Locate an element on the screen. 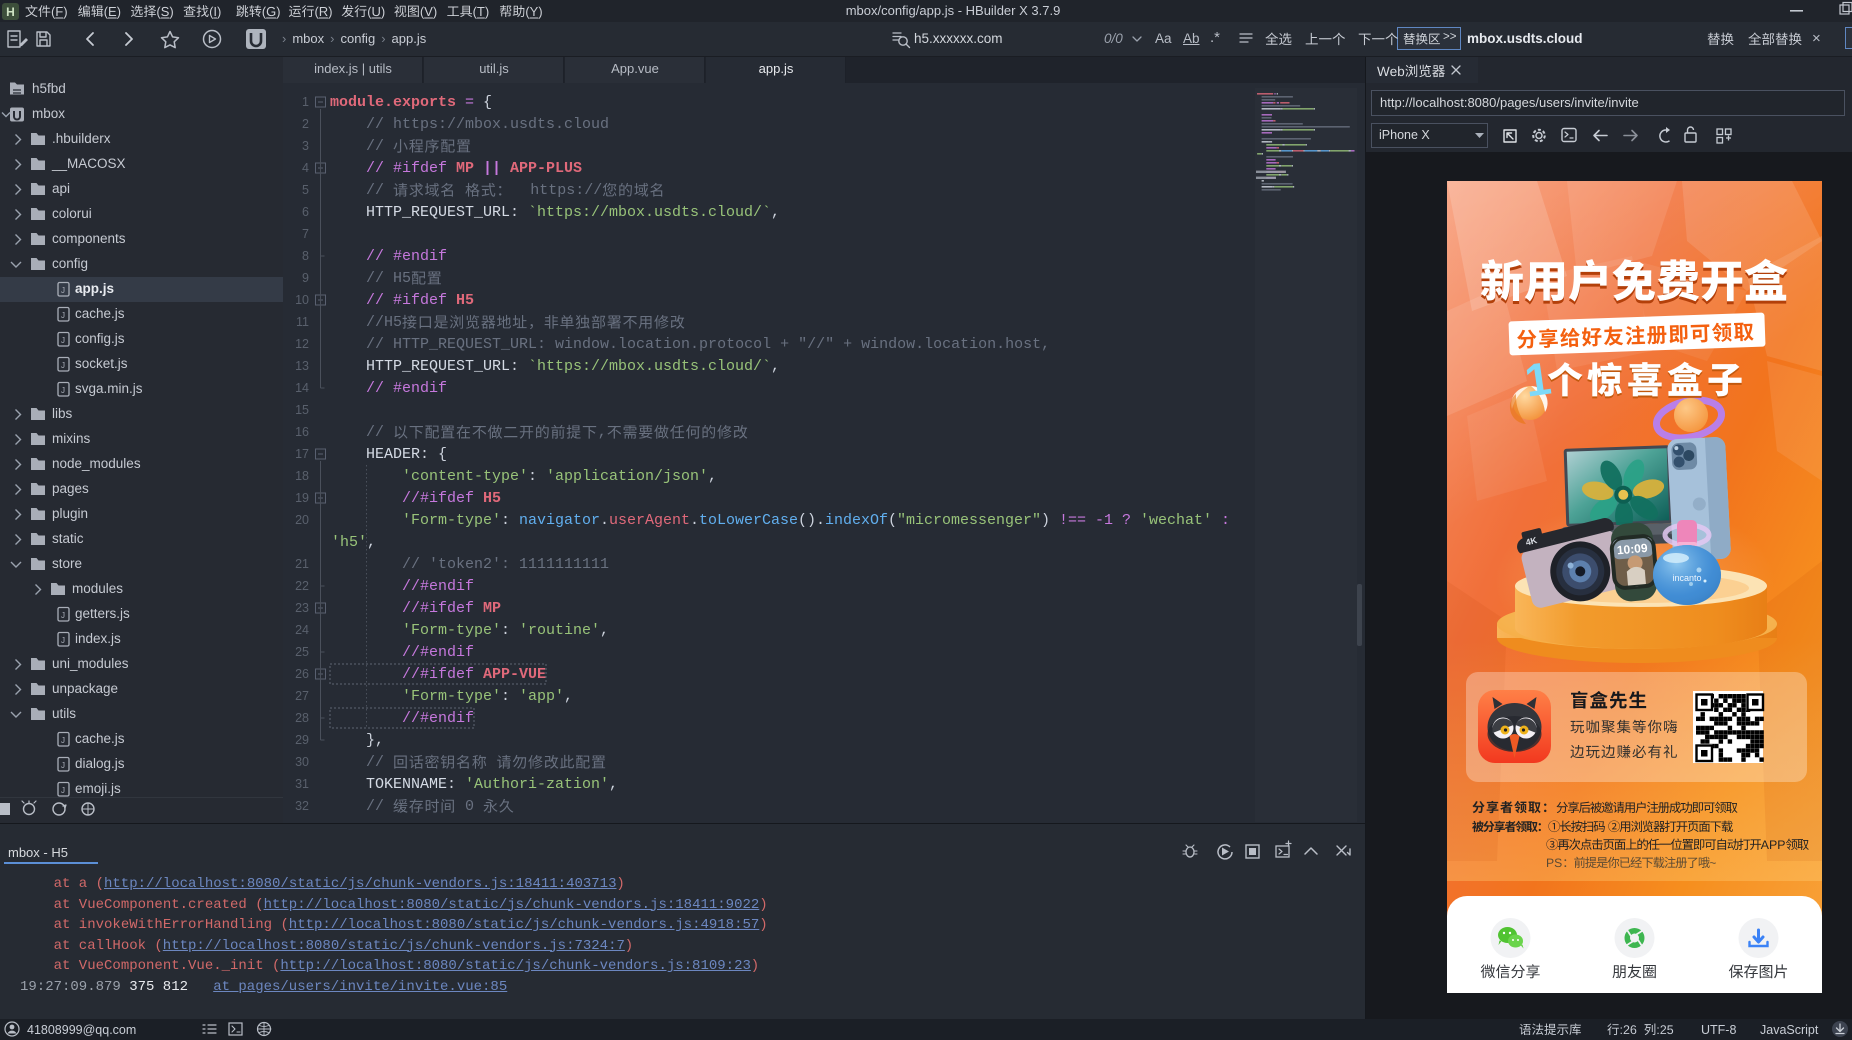 This screenshot has width=1852, height=1040. svg-text: incanto is located at coordinates (1686, 578).